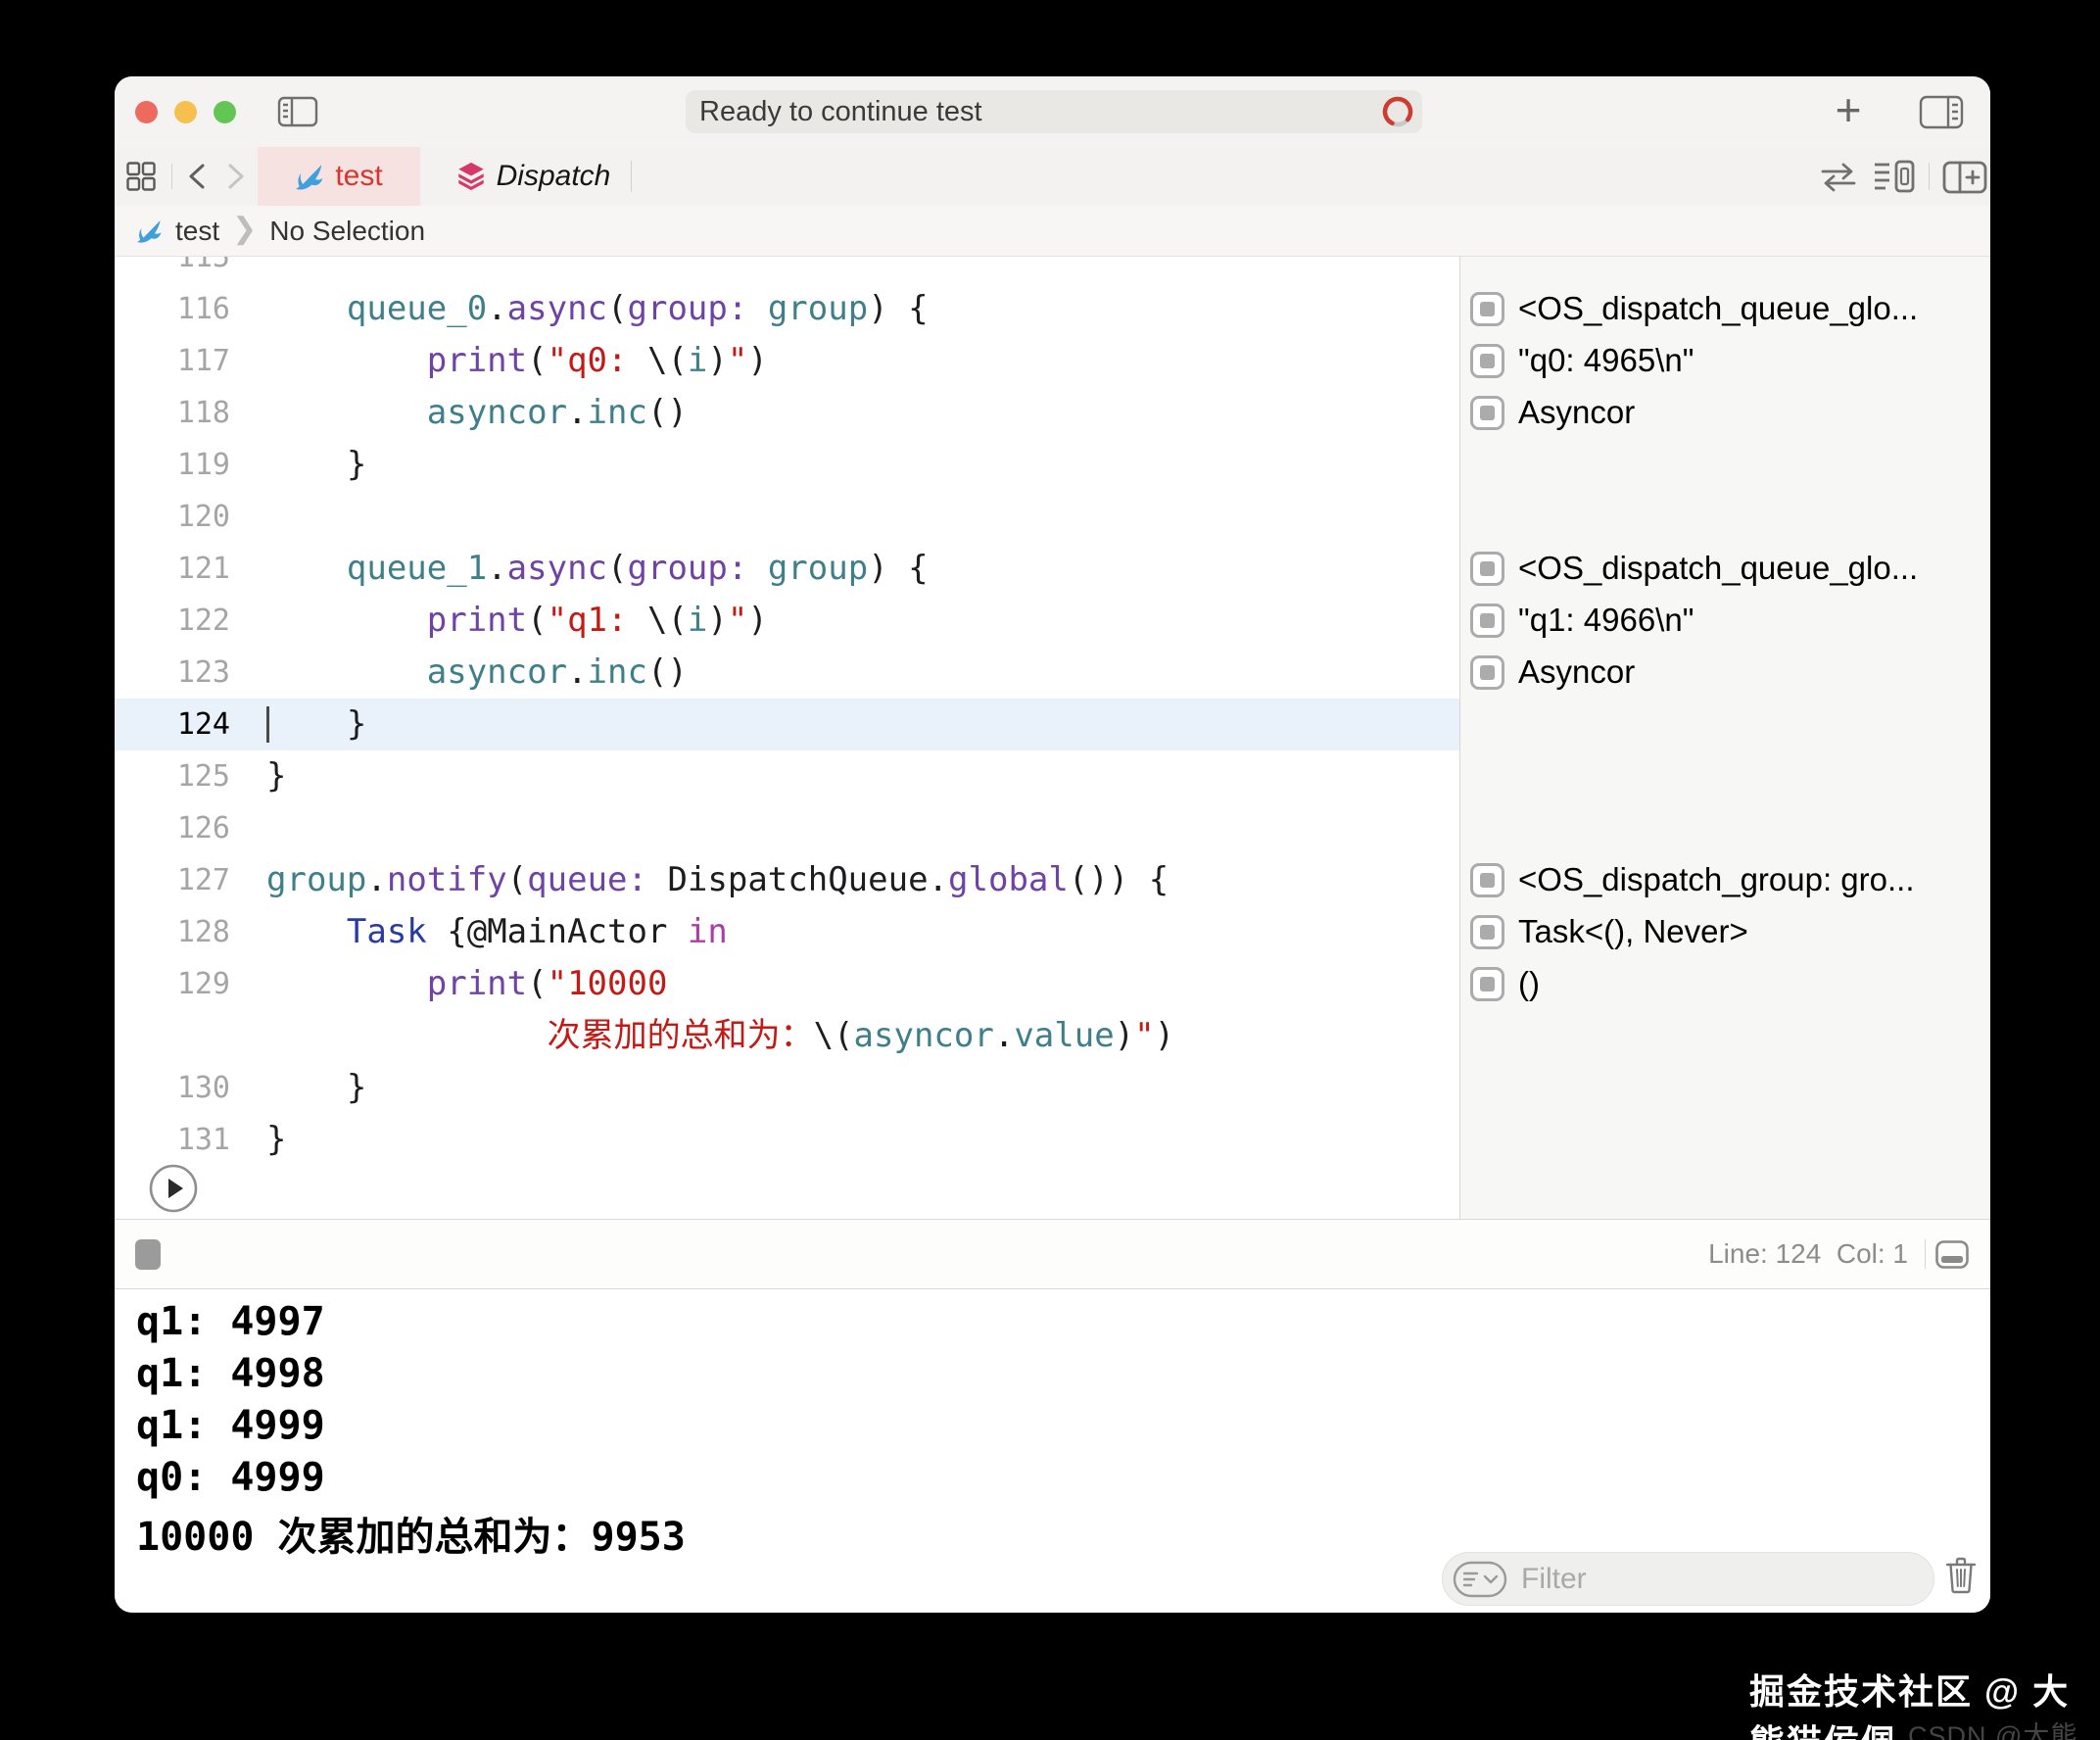 This screenshot has width=2100, height=1740. I want to click on line-number: 116, so click(172, 309).